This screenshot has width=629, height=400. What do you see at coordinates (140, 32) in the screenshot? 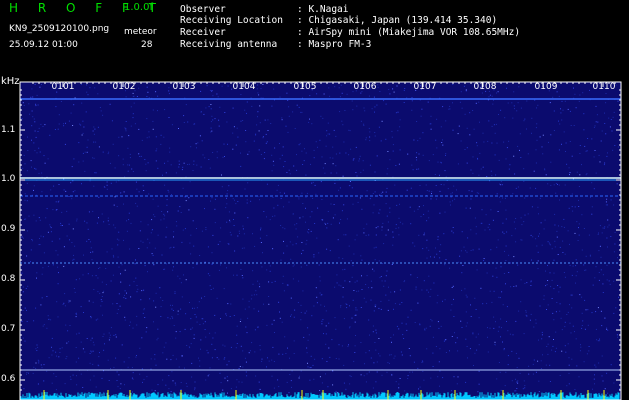
I see `meteor-label: meteor` at bounding box center [140, 32].